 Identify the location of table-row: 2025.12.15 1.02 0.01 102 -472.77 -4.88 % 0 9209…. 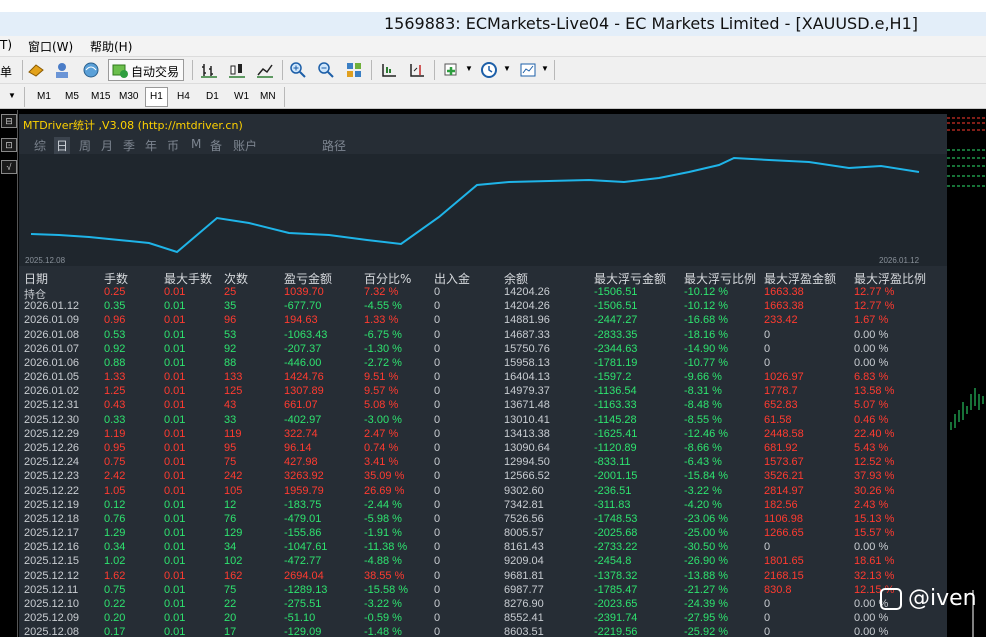
(483, 562).